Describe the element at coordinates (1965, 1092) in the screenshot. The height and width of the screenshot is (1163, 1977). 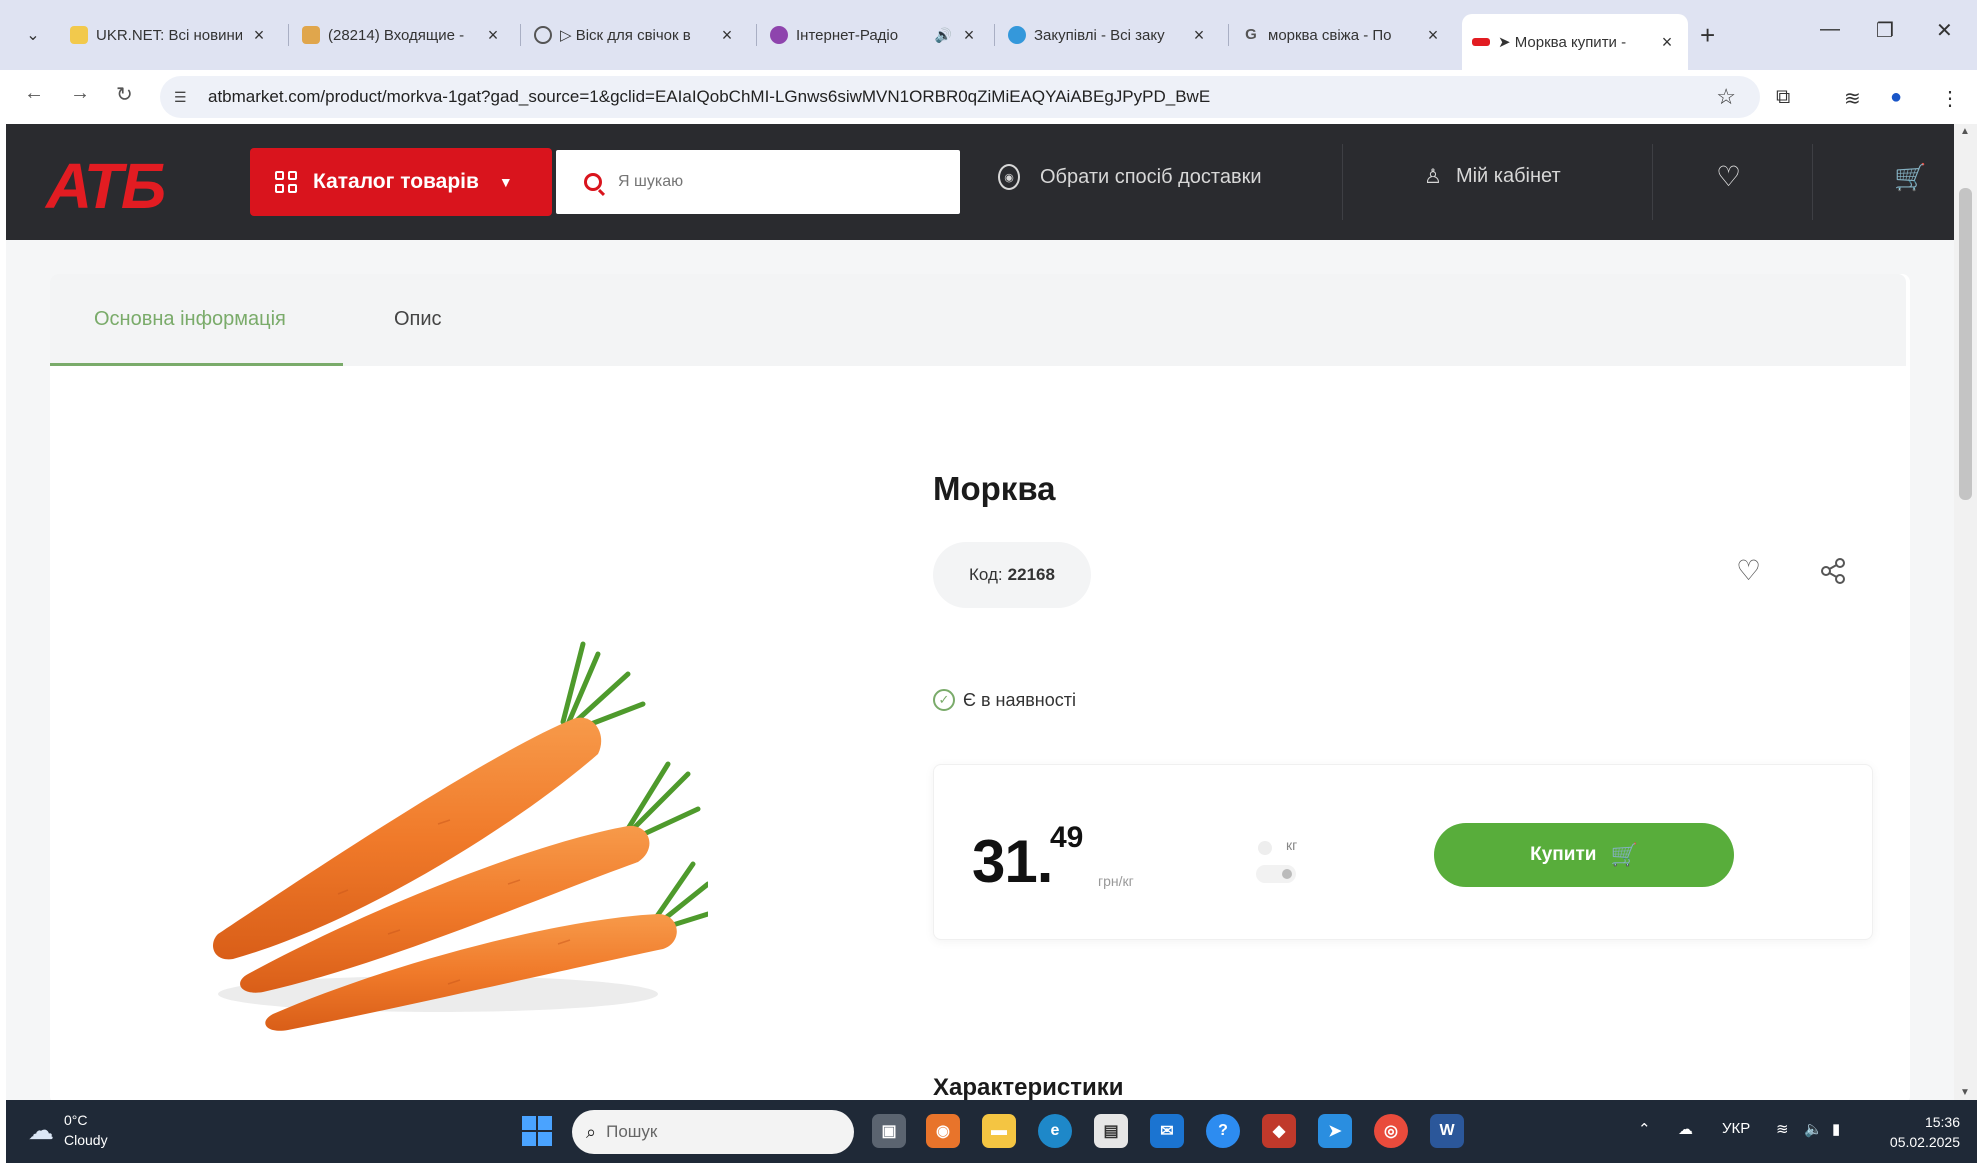
I see `scroll-down-icon: ▼` at that location.